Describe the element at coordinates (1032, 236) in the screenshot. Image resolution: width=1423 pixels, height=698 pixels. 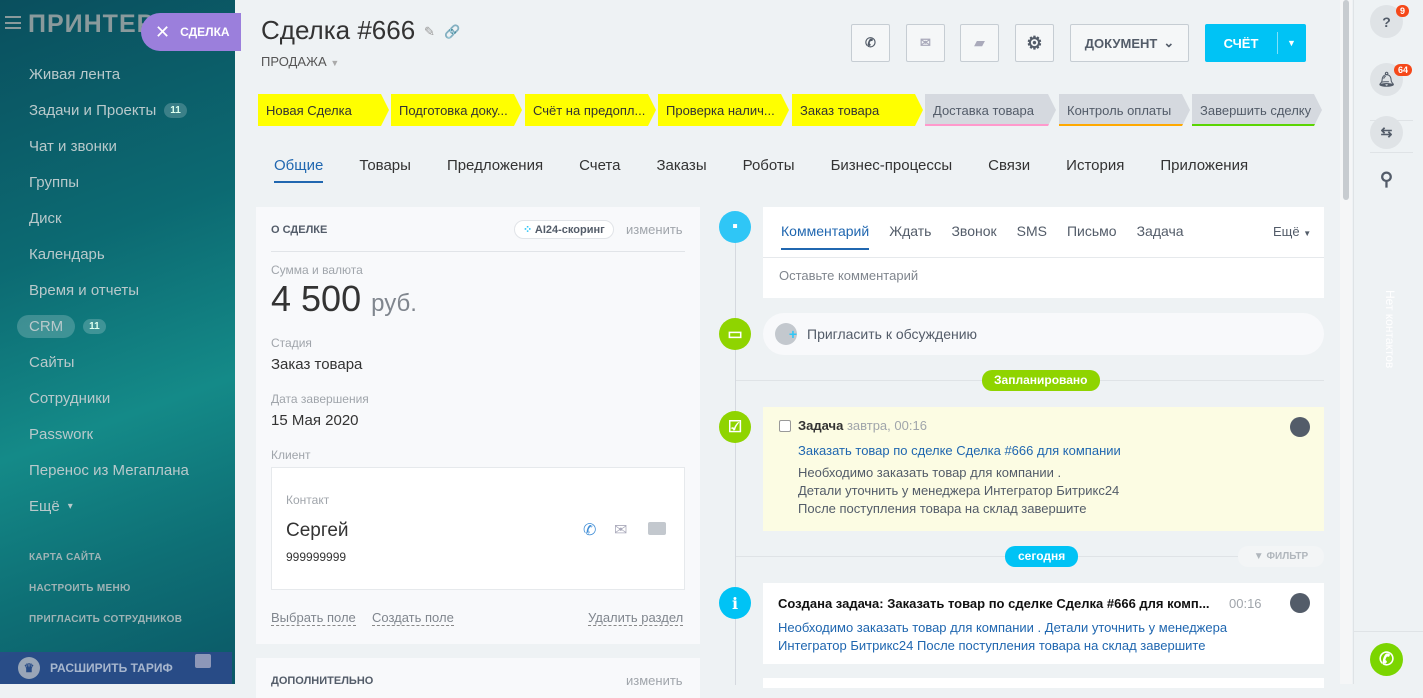
I see `tab-sms: SMS` at that location.